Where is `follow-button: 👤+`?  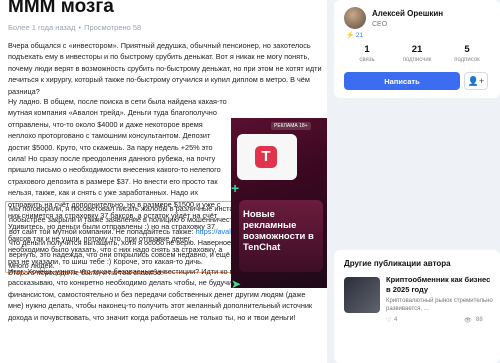
follow-button: 👤+ is located at coordinates (476, 81).